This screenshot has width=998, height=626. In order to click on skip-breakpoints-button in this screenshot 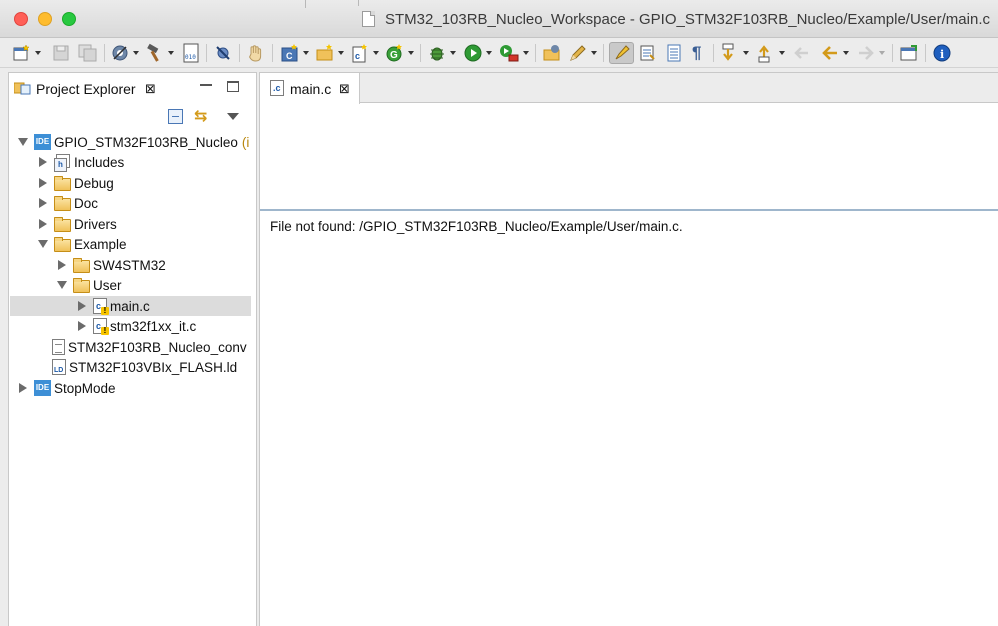, I will do `click(223, 53)`.